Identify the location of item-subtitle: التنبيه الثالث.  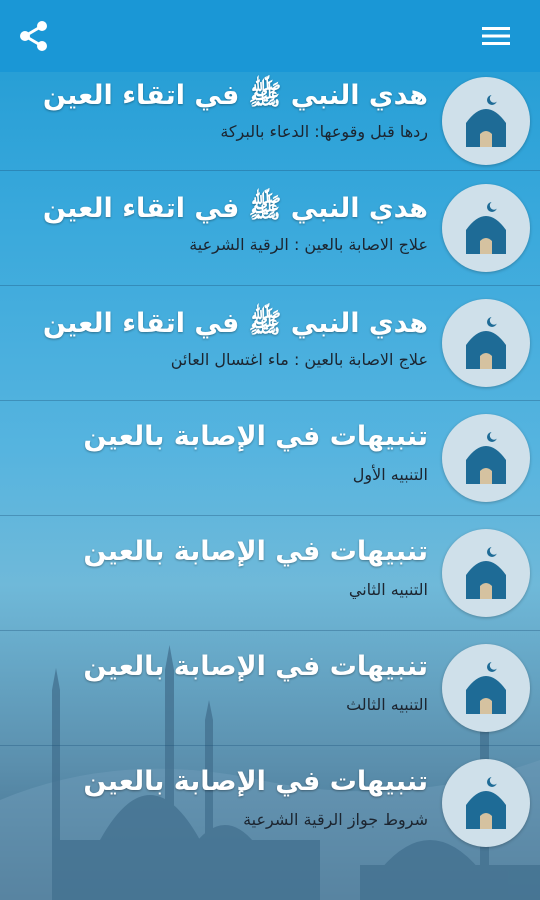
(387, 704).